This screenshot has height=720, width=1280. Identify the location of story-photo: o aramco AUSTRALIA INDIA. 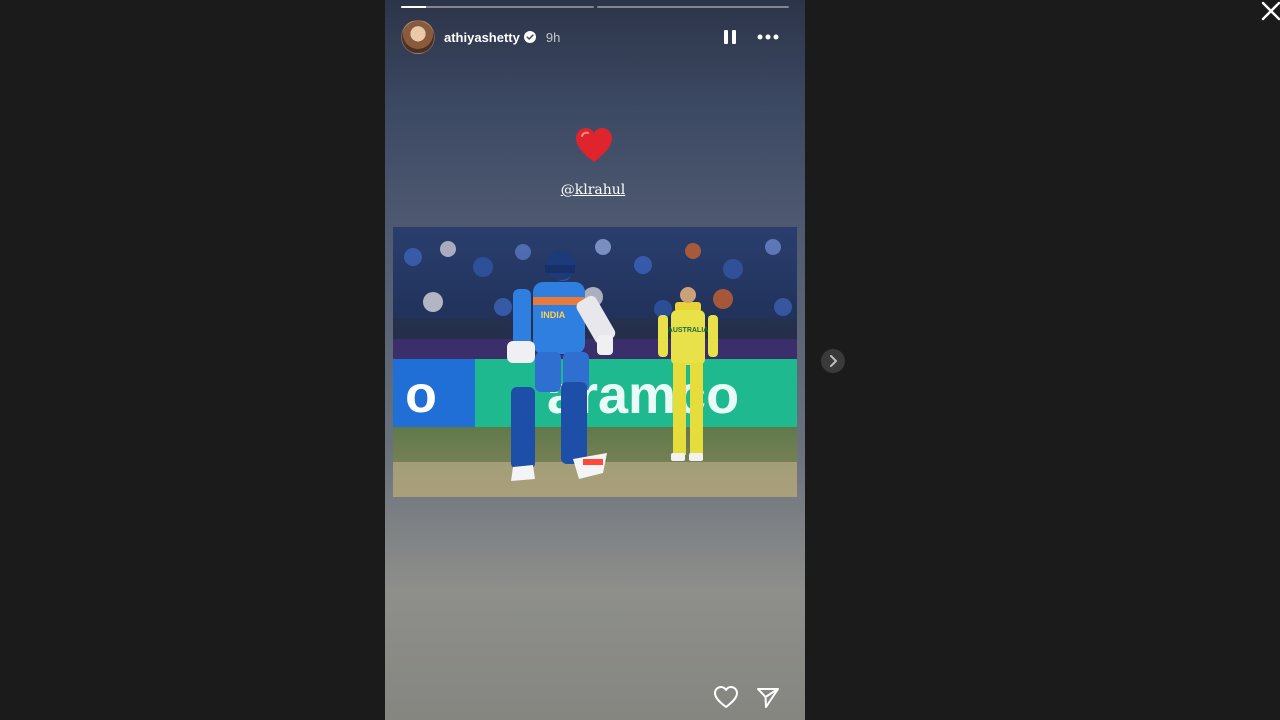
(595, 362).